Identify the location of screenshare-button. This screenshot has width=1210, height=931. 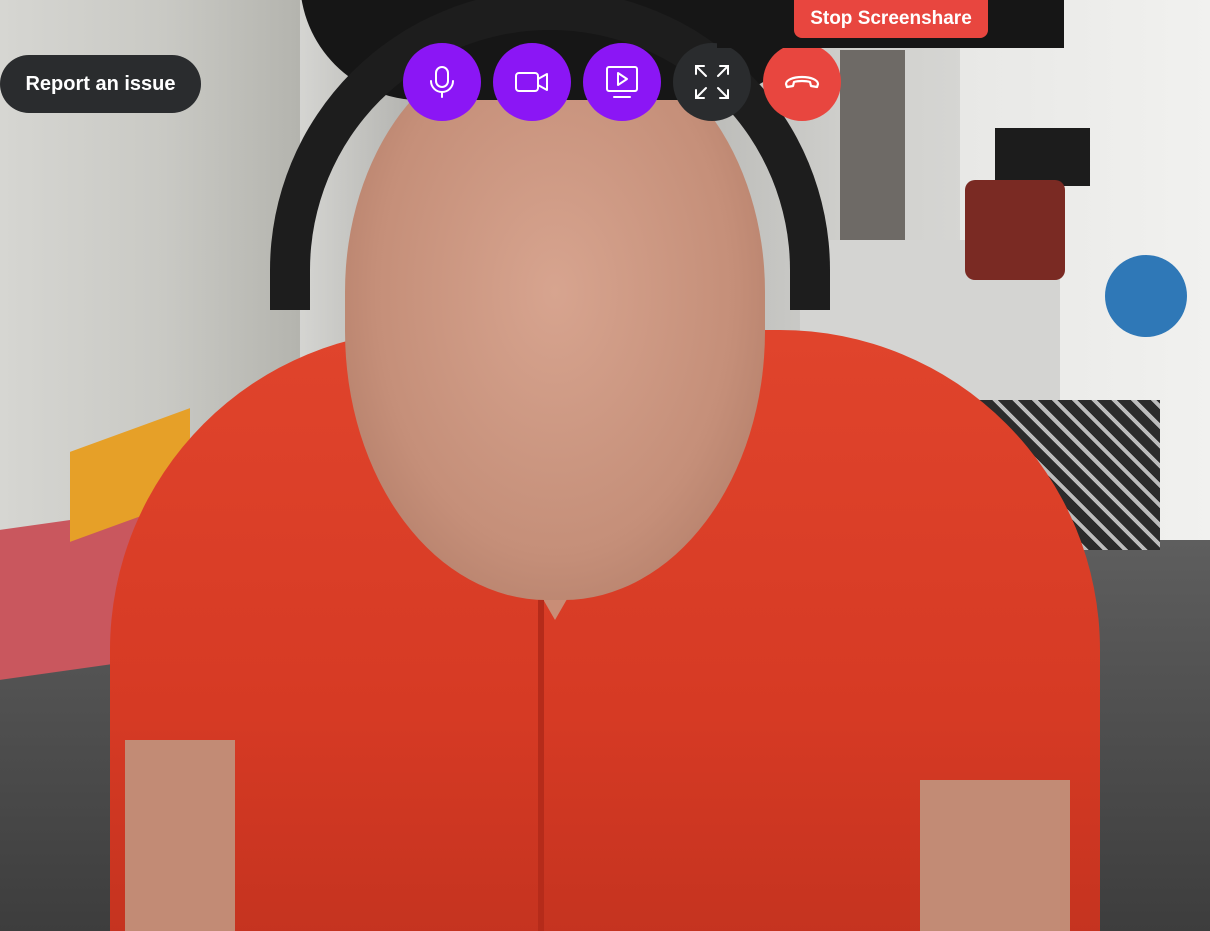
(622, 82).